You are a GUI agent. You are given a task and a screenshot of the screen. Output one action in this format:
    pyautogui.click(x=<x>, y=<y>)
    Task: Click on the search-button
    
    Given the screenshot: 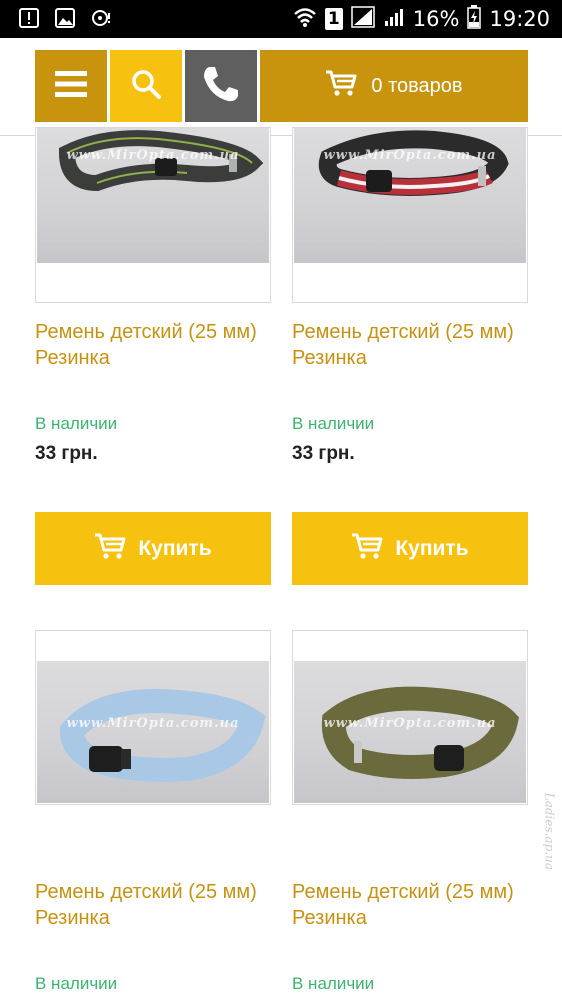 What is the action you would take?
    pyautogui.click(x=146, y=86)
    